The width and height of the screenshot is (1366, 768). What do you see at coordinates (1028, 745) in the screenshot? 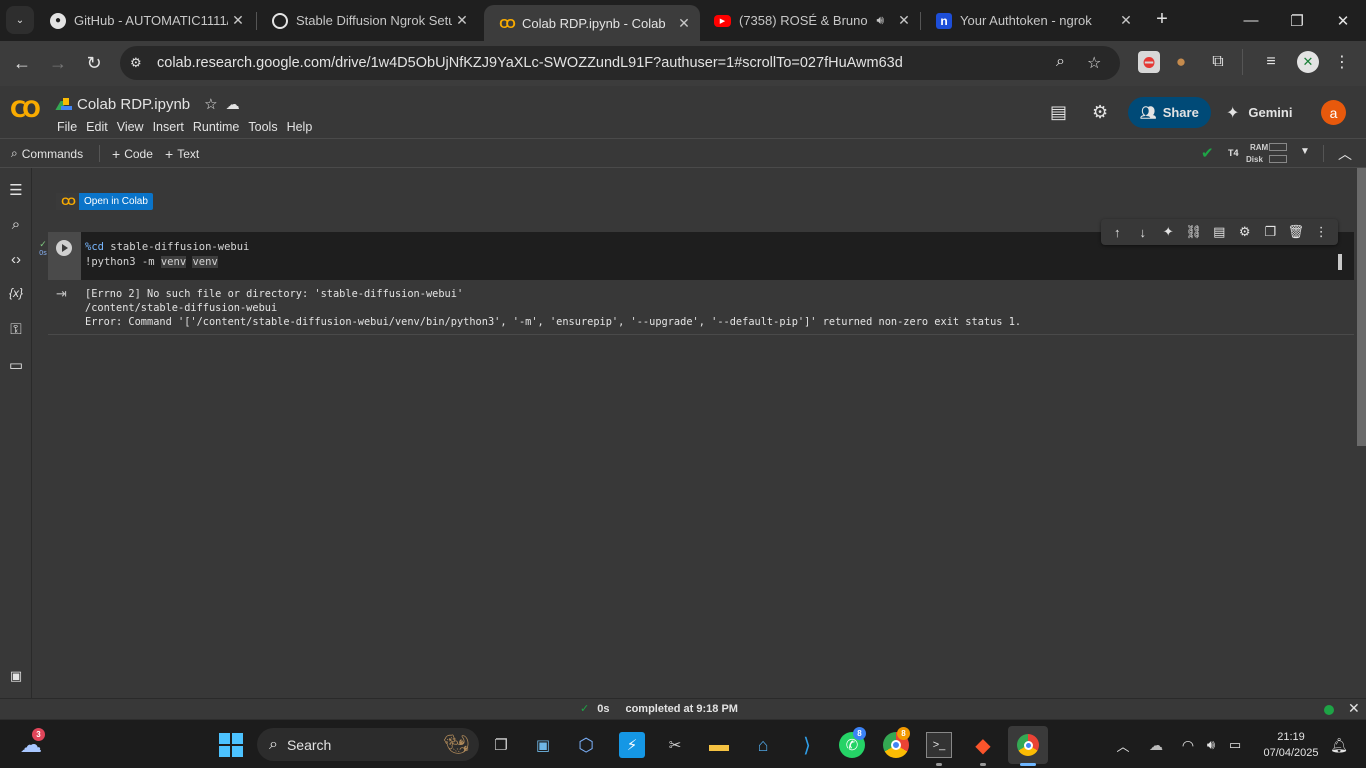
I see `chrome-profile-window` at bounding box center [1028, 745].